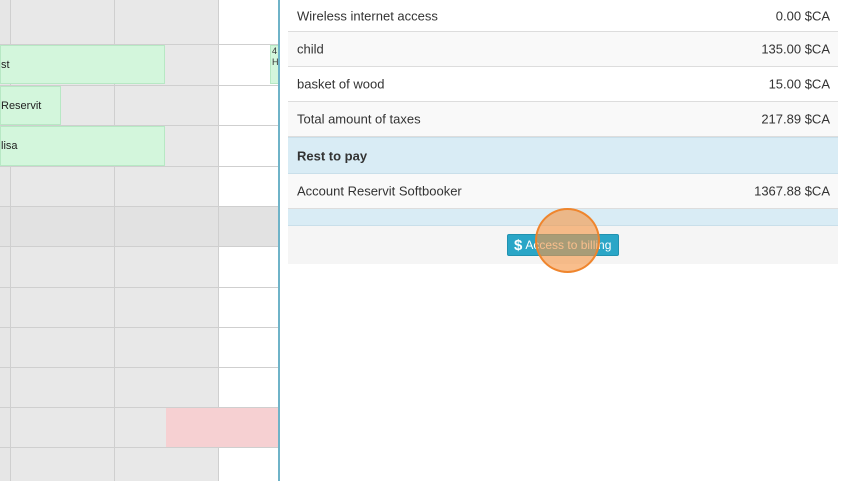  I want to click on dollar-icon: $, so click(518, 245).